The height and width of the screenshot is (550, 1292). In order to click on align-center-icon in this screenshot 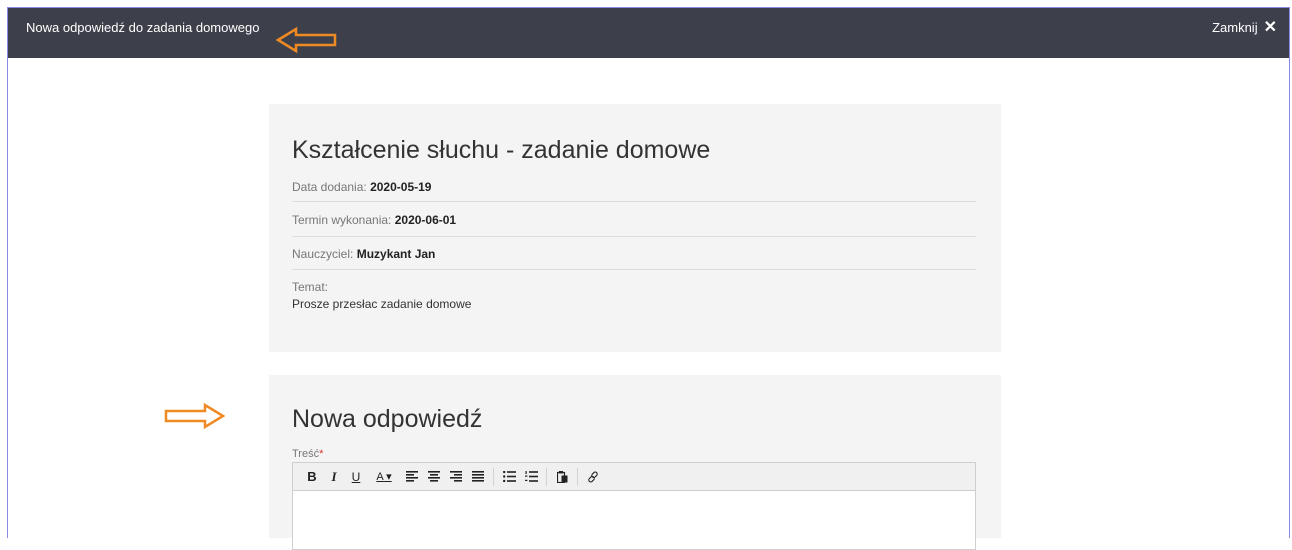, I will do `click(434, 476)`.